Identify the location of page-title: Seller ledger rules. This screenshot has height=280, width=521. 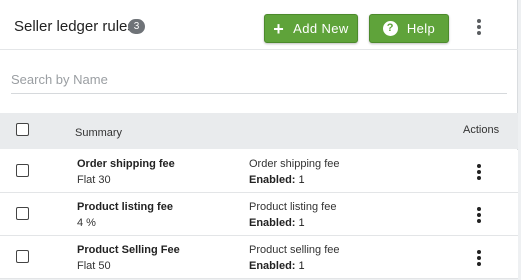
(74, 26).